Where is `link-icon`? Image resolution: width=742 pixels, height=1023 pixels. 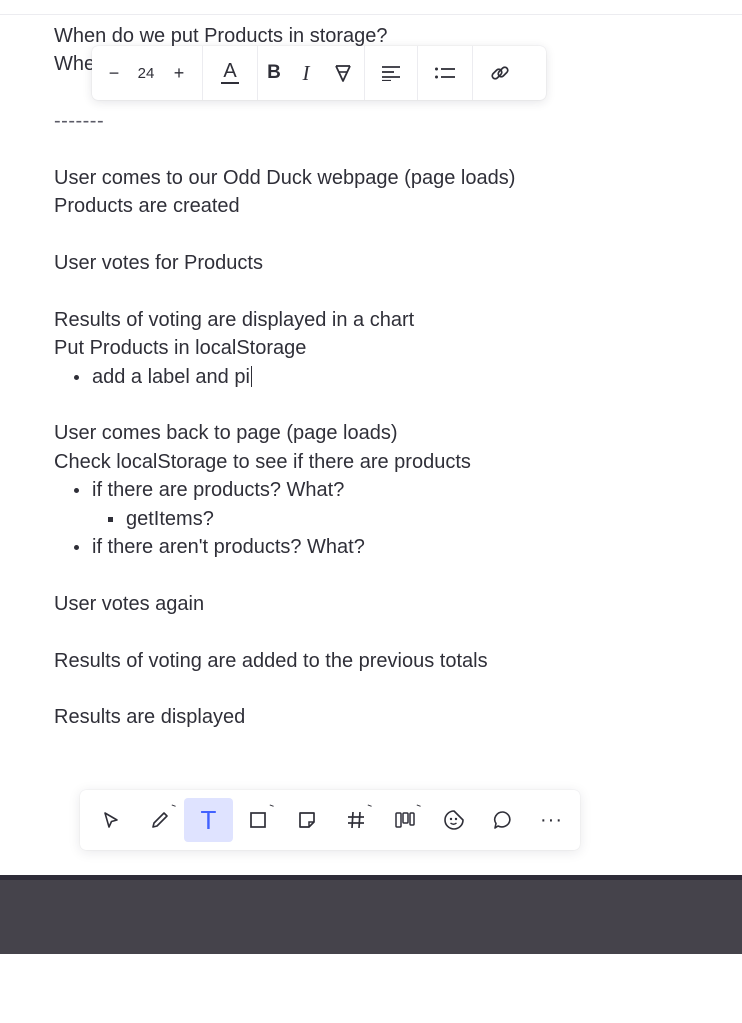
link-icon is located at coordinates (500, 73).